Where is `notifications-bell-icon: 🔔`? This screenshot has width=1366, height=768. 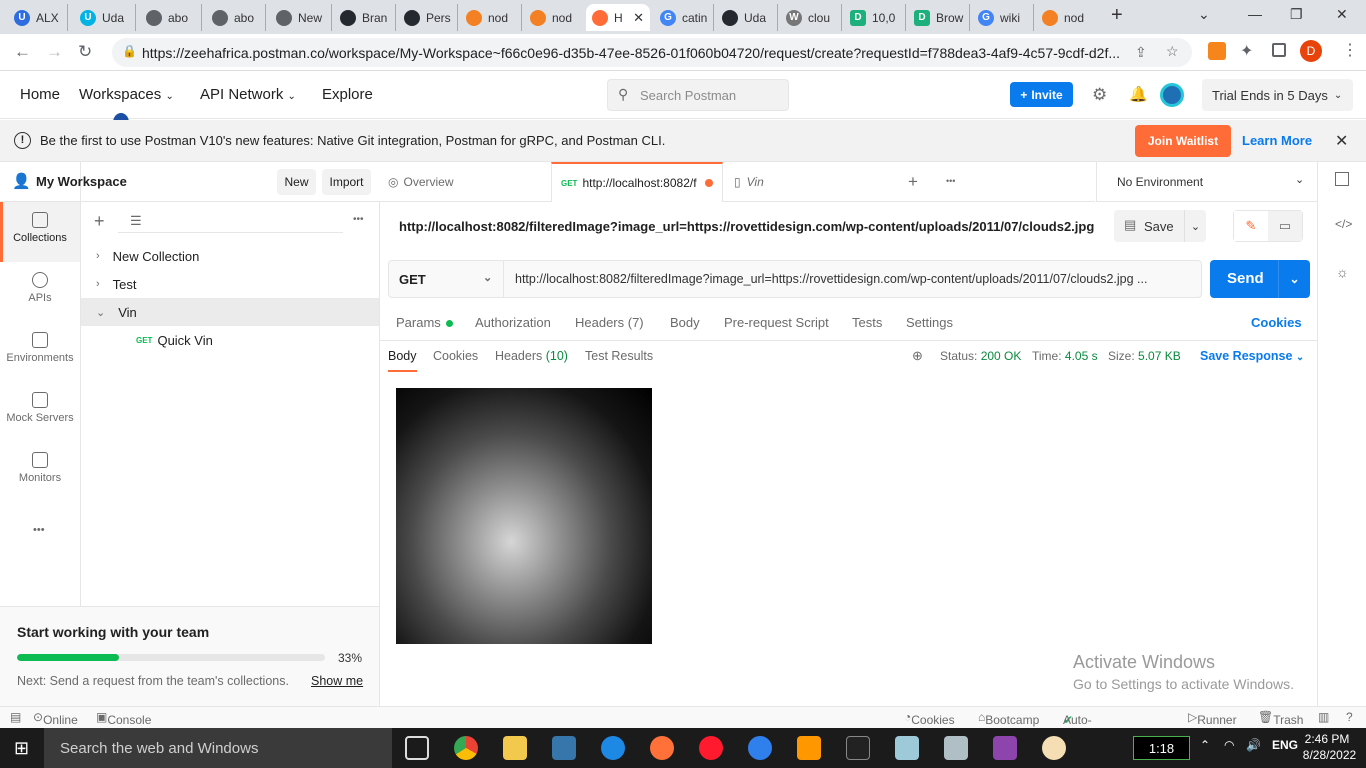 notifications-bell-icon: 🔔 is located at coordinates (1138, 94).